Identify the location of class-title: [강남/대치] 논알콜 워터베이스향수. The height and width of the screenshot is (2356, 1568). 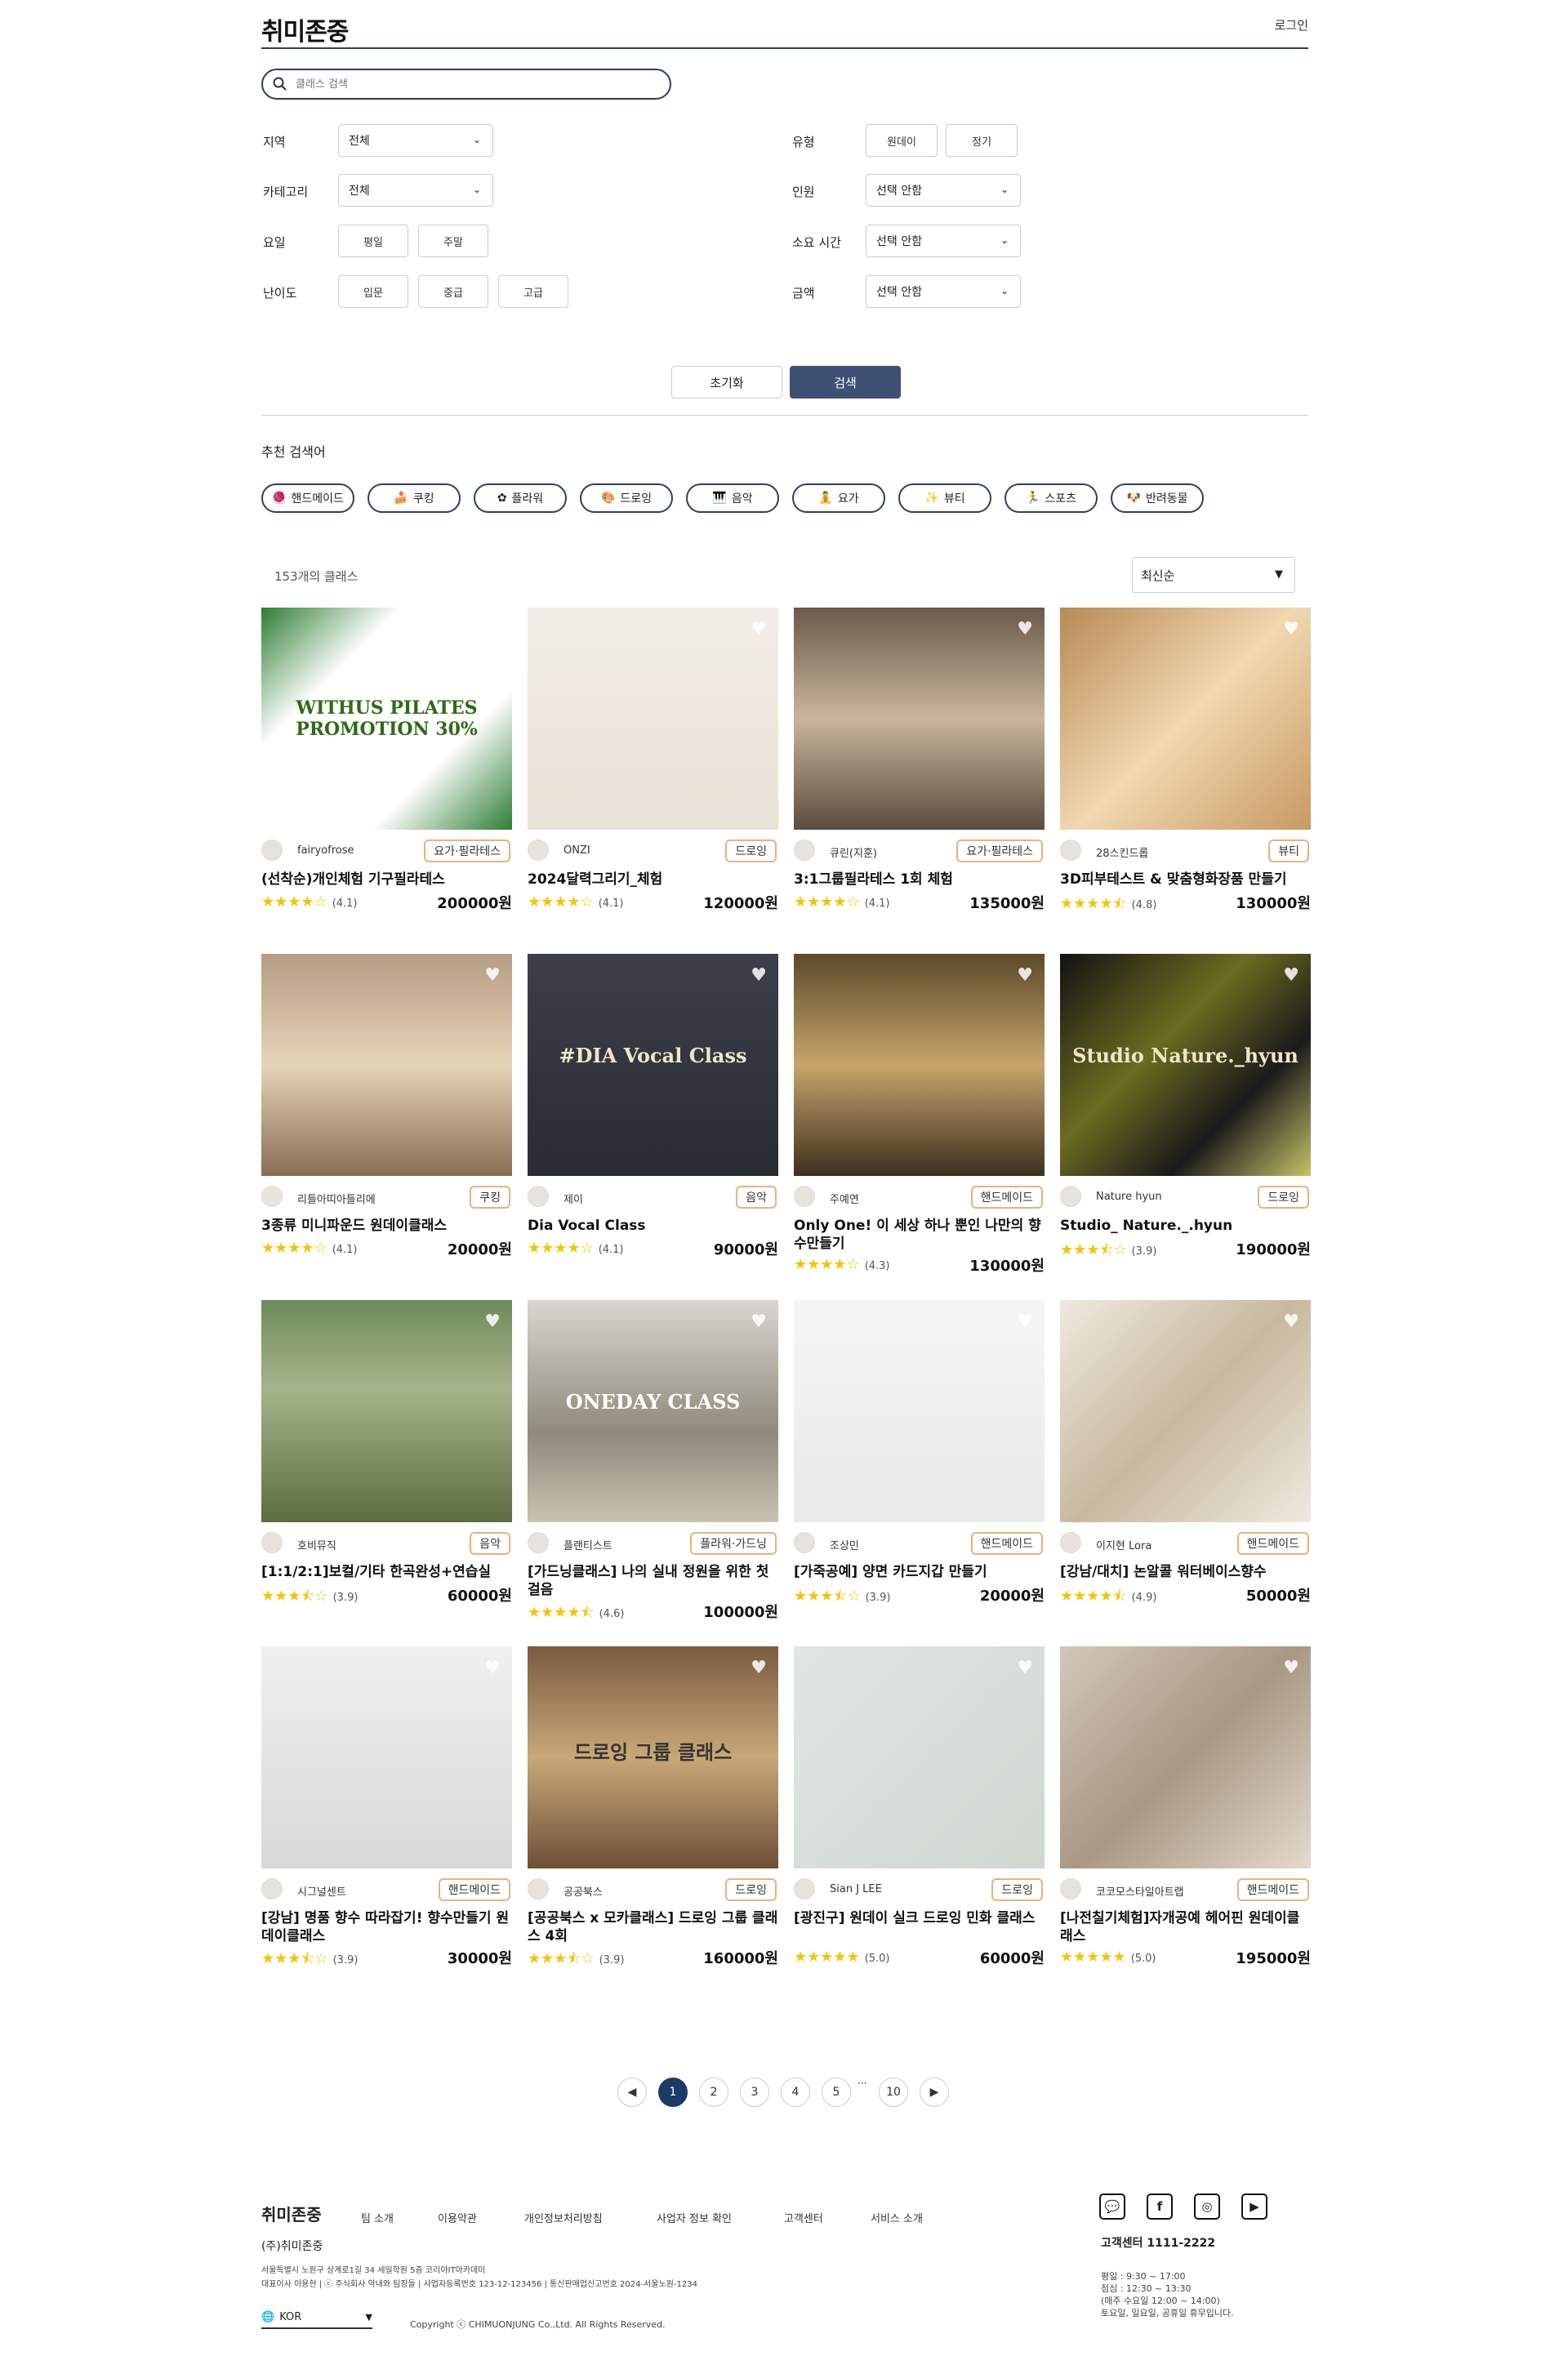
(1185, 1572).